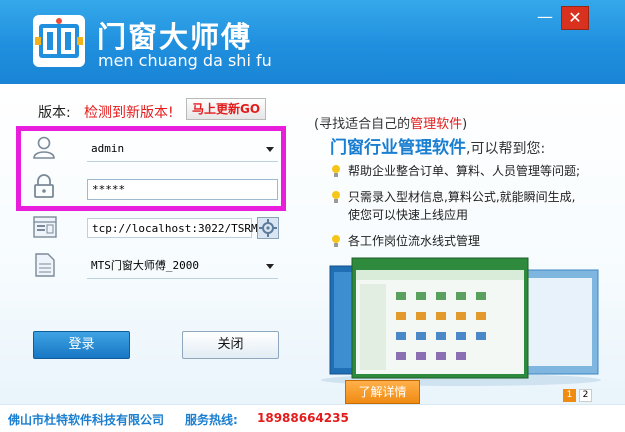 This screenshot has height=432, width=625. Describe the element at coordinates (108, 148) in the screenshot. I see `username-value: admin` at that location.